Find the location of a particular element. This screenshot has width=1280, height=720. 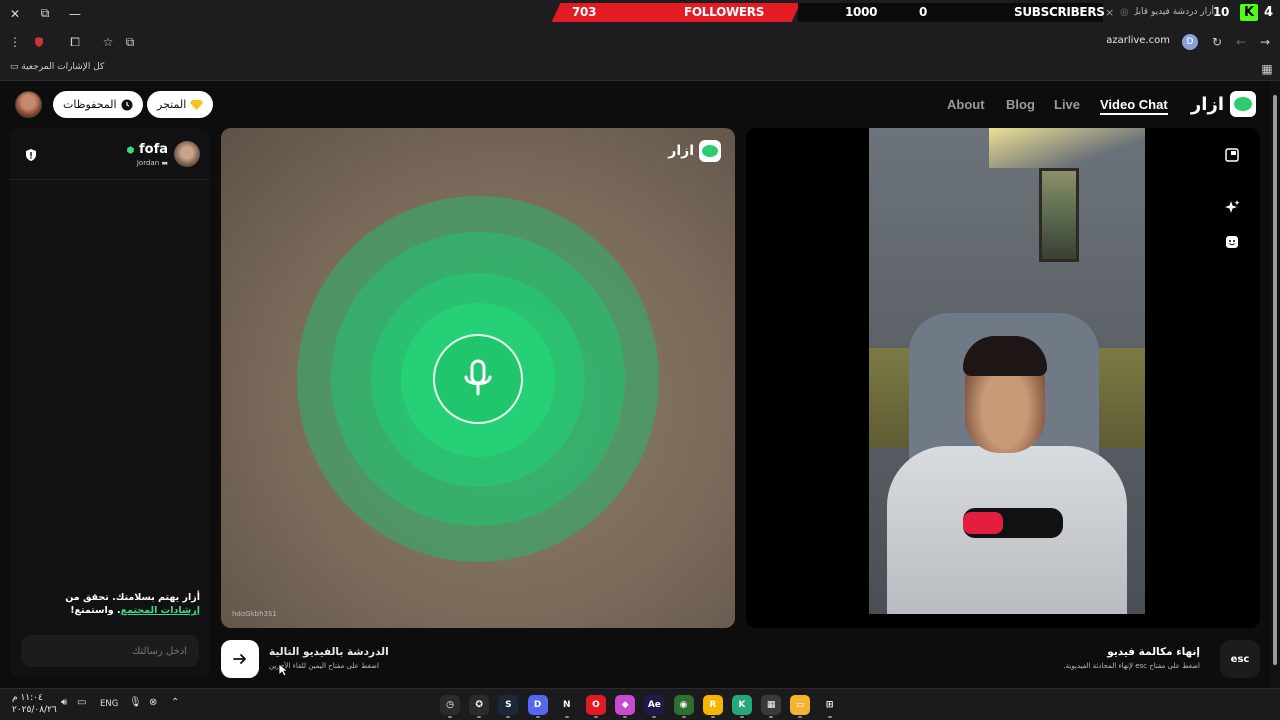

peer-name: ⬢ fofa is located at coordinates (147, 149).